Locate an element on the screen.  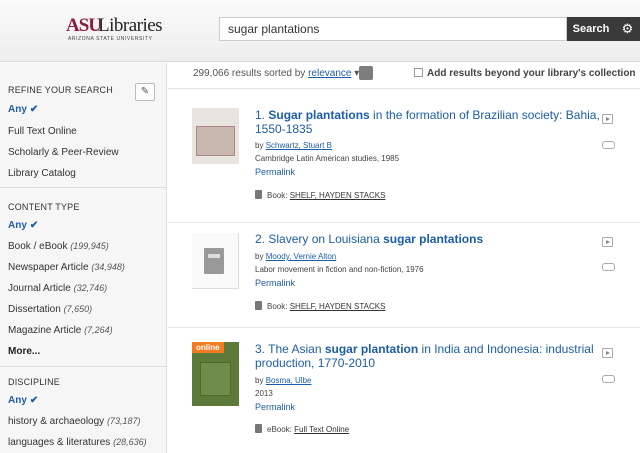
refine-item-full-text: Full Text Online is located at coordinates (42, 131).